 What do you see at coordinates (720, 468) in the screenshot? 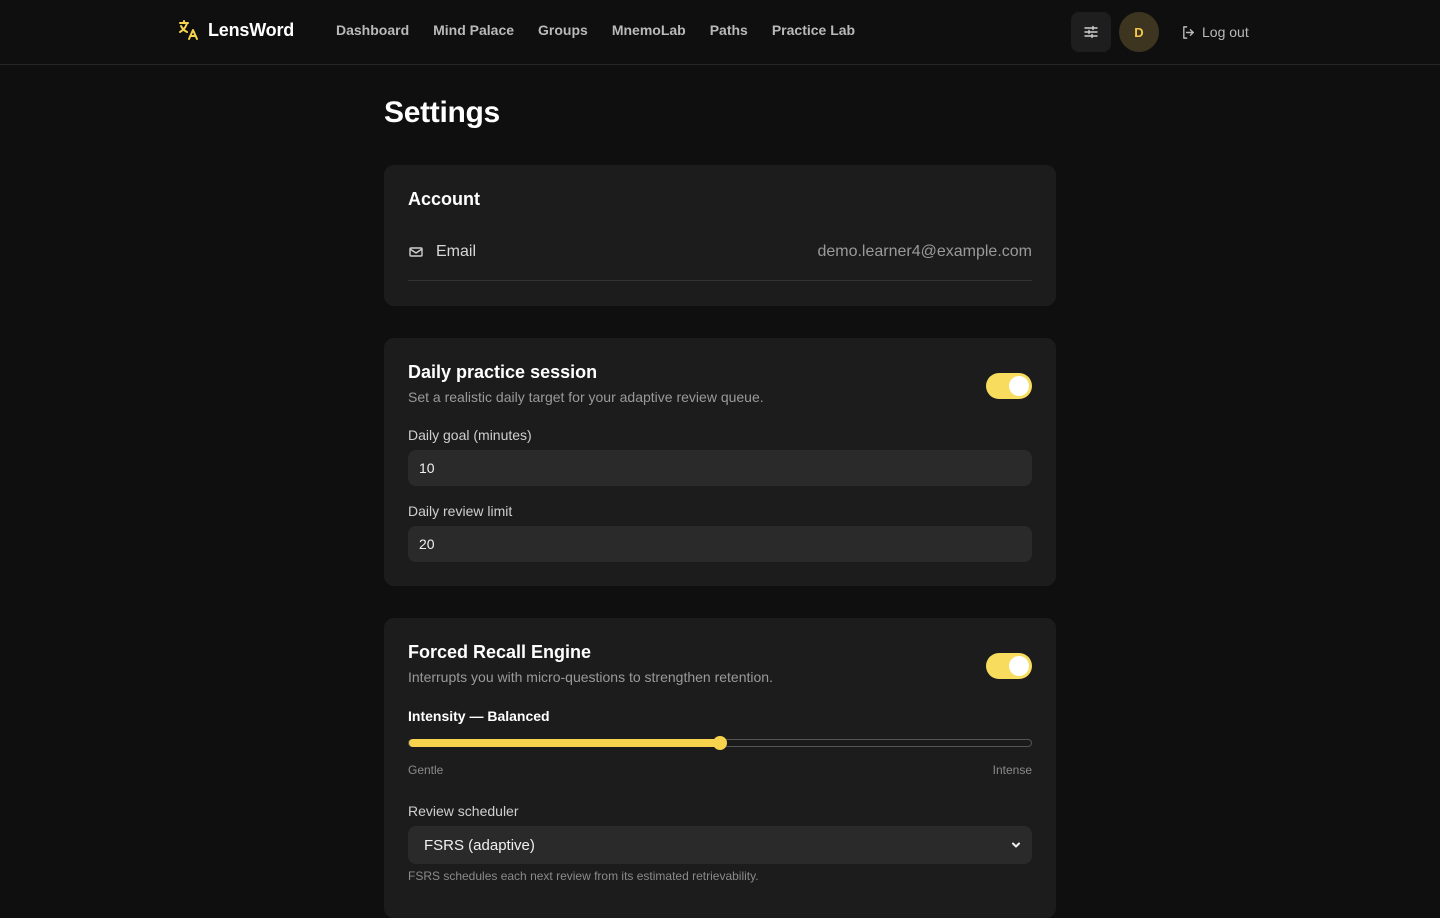
I see `daily-goal-input` at bounding box center [720, 468].